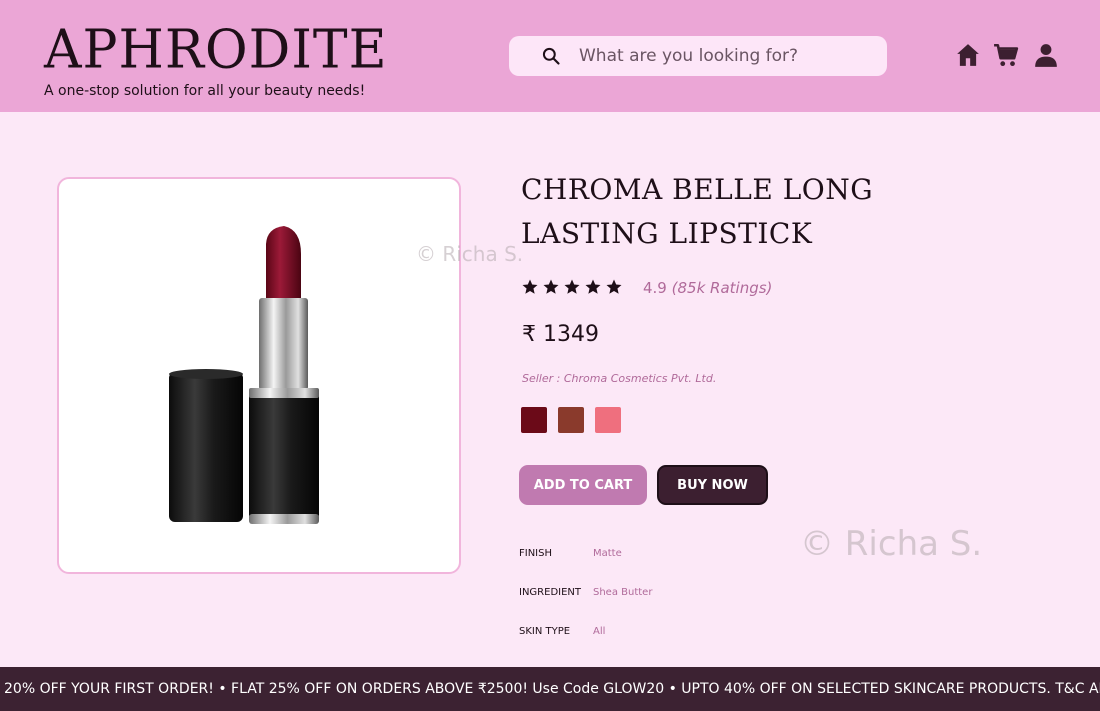 This screenshot has height=711, width=1100. I want to click on search-bar, so click(698, 56).